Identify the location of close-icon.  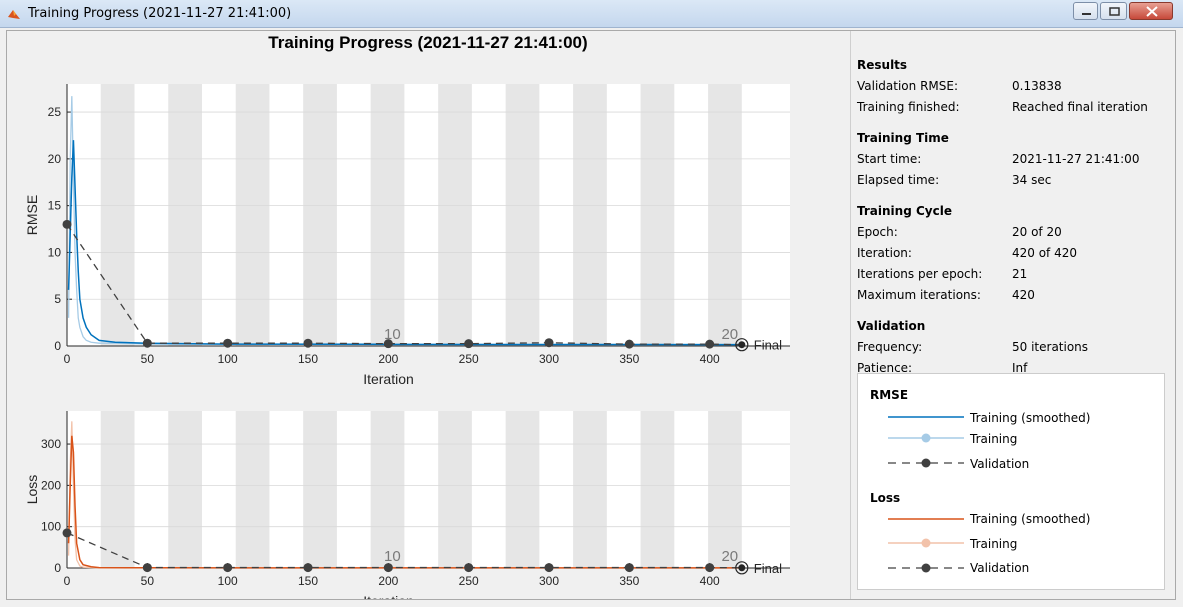
(1152, 11).